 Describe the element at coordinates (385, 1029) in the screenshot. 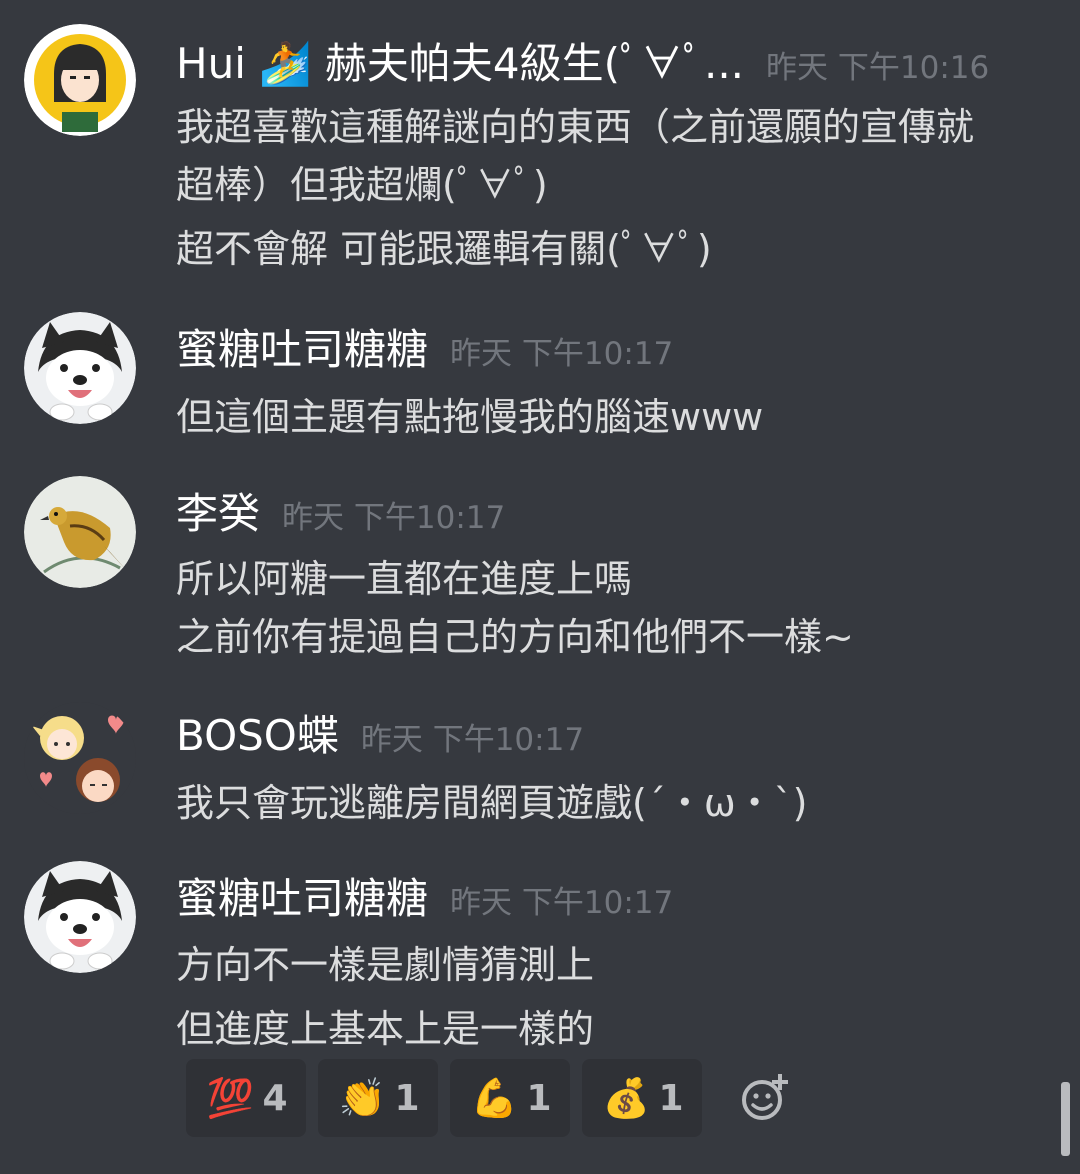

I see `message-text: 但進度上基本上是一樣的` at that location.